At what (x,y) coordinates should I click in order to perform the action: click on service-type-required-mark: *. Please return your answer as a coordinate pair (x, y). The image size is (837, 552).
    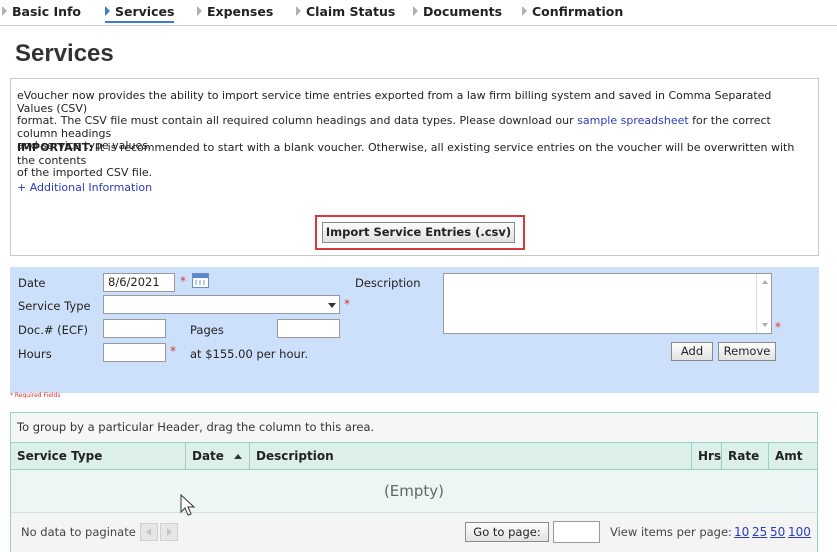
    Looking at the image, I should click on (347, 304).